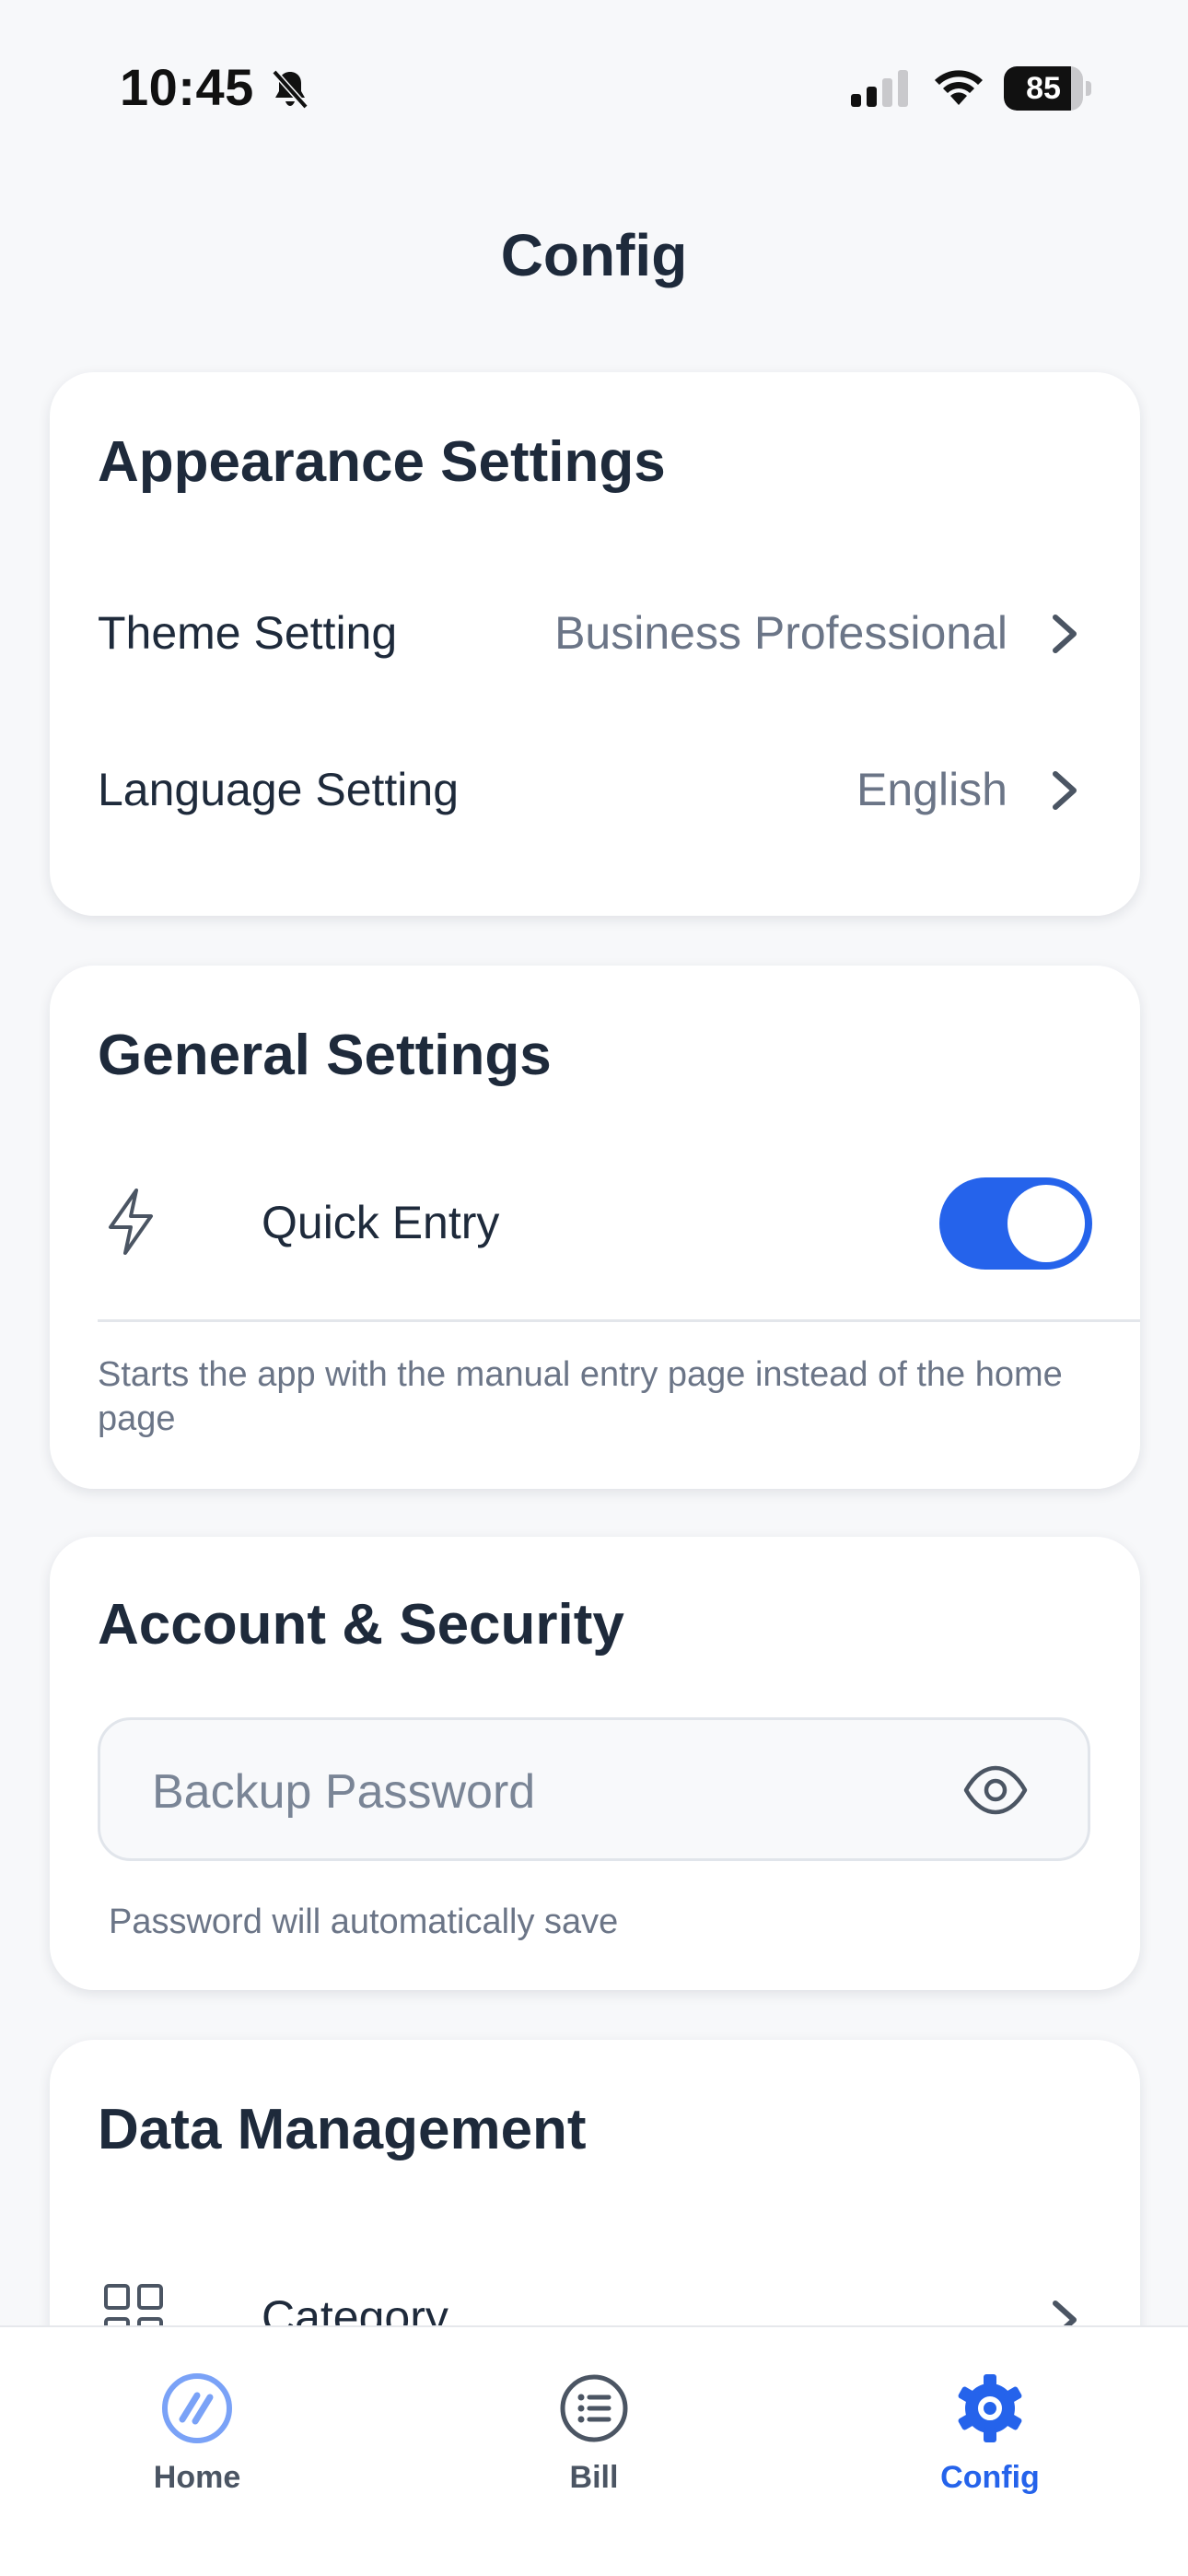 This screenshot has width=1188, height=2576. Describe the element at coordinates (619, 1320) in the screenshot. I see `divider` at that location.